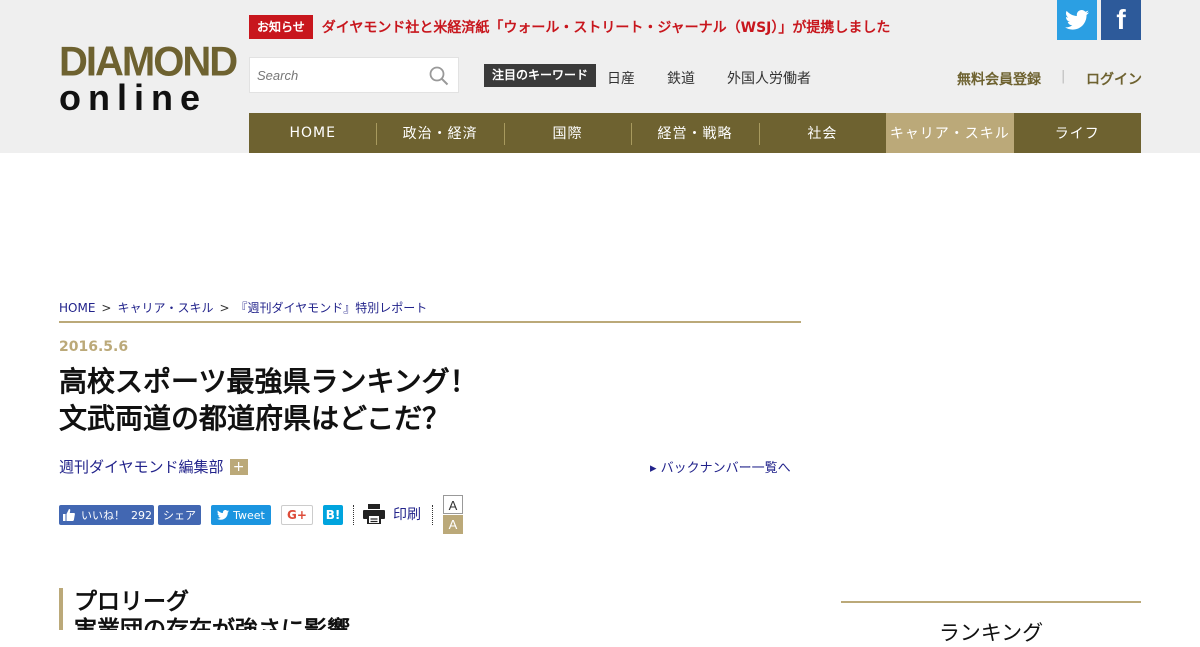 The image size is (1200, 647). I want to click on nav-item-life: ライフ, so click(1077, 133).